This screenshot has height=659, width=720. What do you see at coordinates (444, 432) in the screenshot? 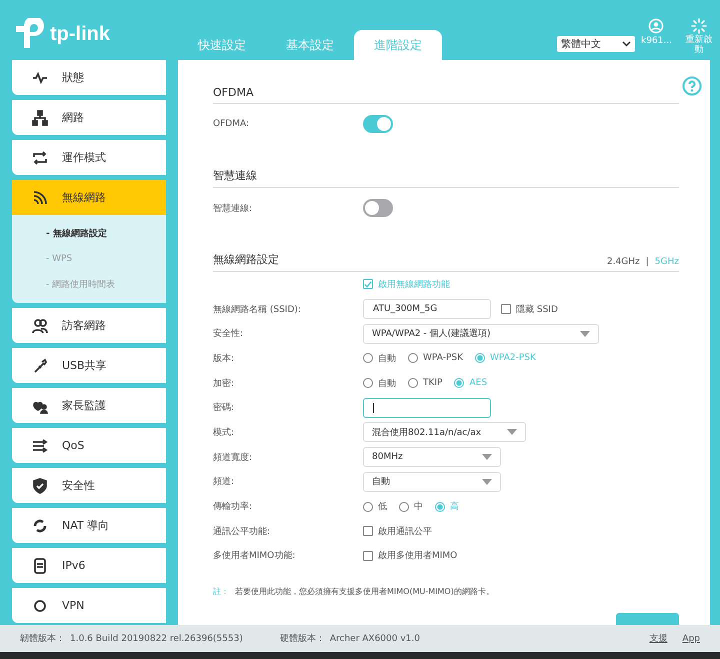
I see `dropdown: 混合使用802.11a/n/ac/ax` at bounding box center [444, 432].